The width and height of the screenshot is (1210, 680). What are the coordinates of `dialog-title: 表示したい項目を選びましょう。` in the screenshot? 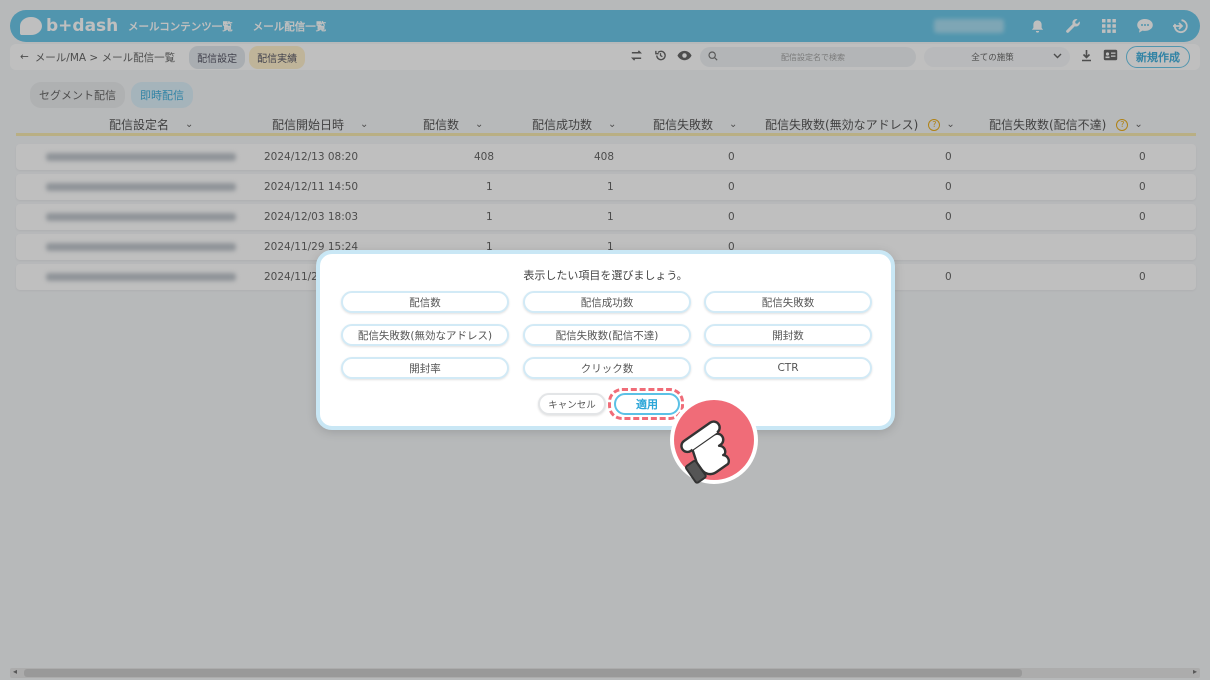 It's located at (605, 275).